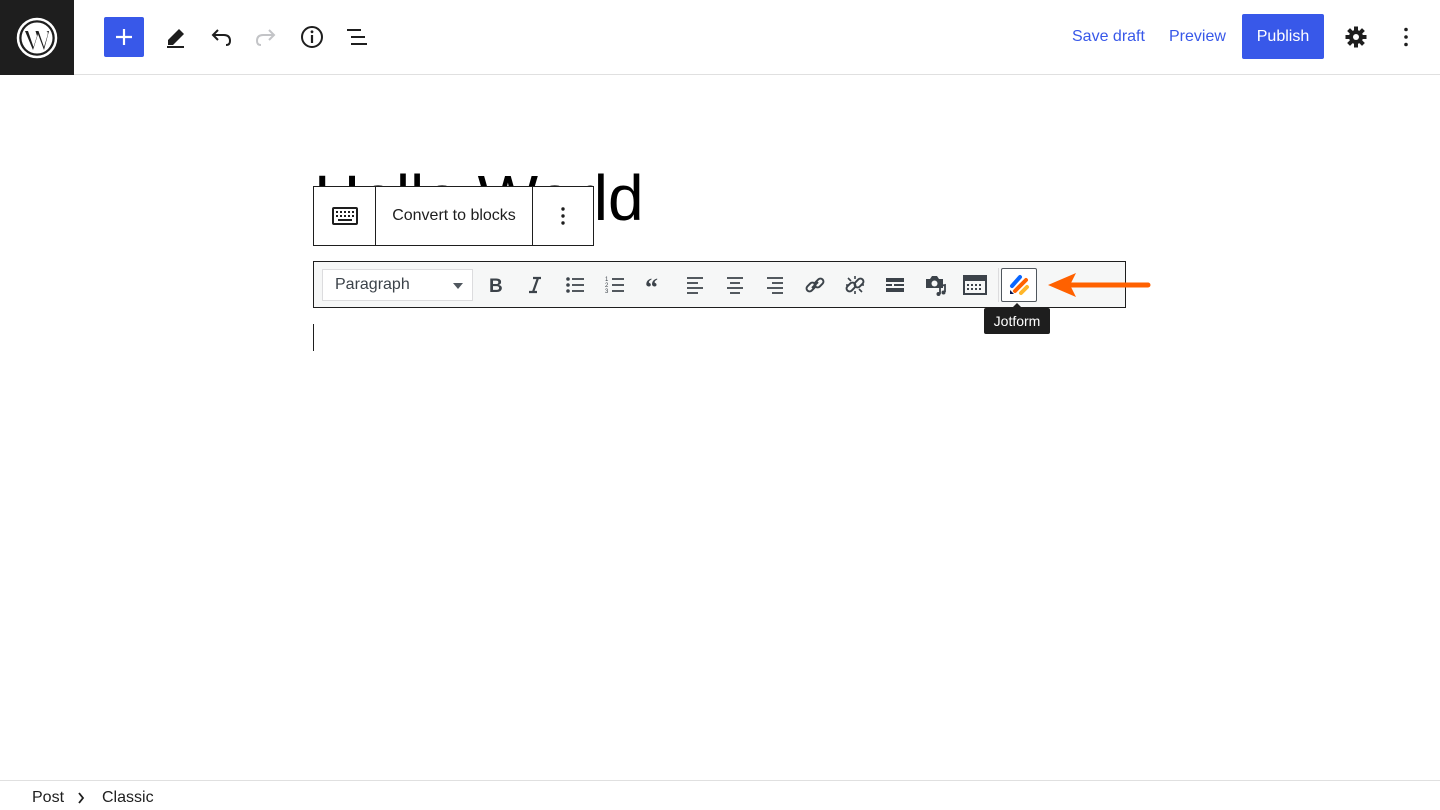 This screenshot has height=810, width=1440. I want to click on toolbar-toggle-icon, so click(975, 285).